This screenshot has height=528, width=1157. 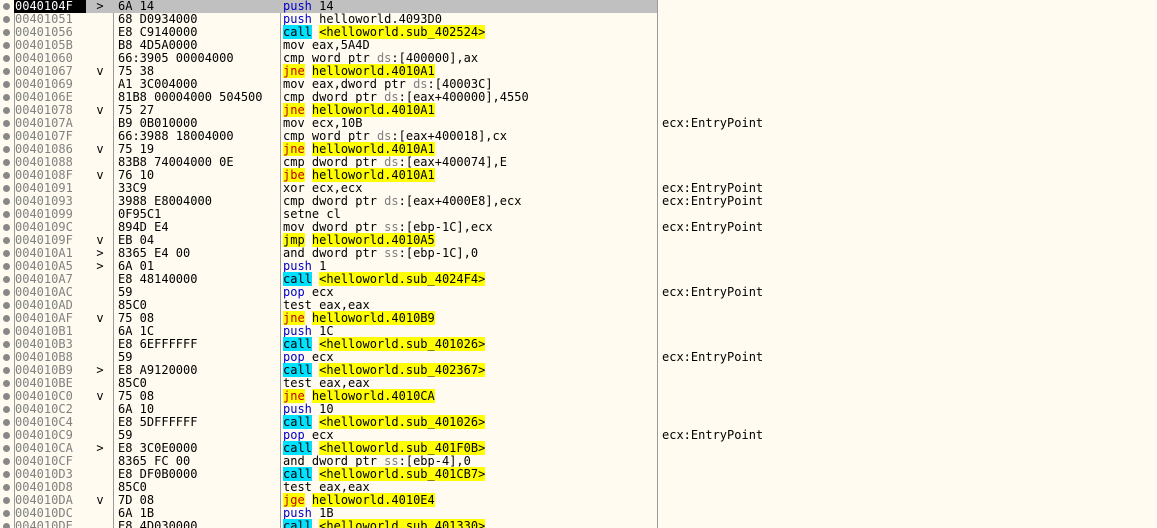 What do you see at coordinates (371, 292) in the screenshot?
I see `row-background` at bounding box center [371, 292].